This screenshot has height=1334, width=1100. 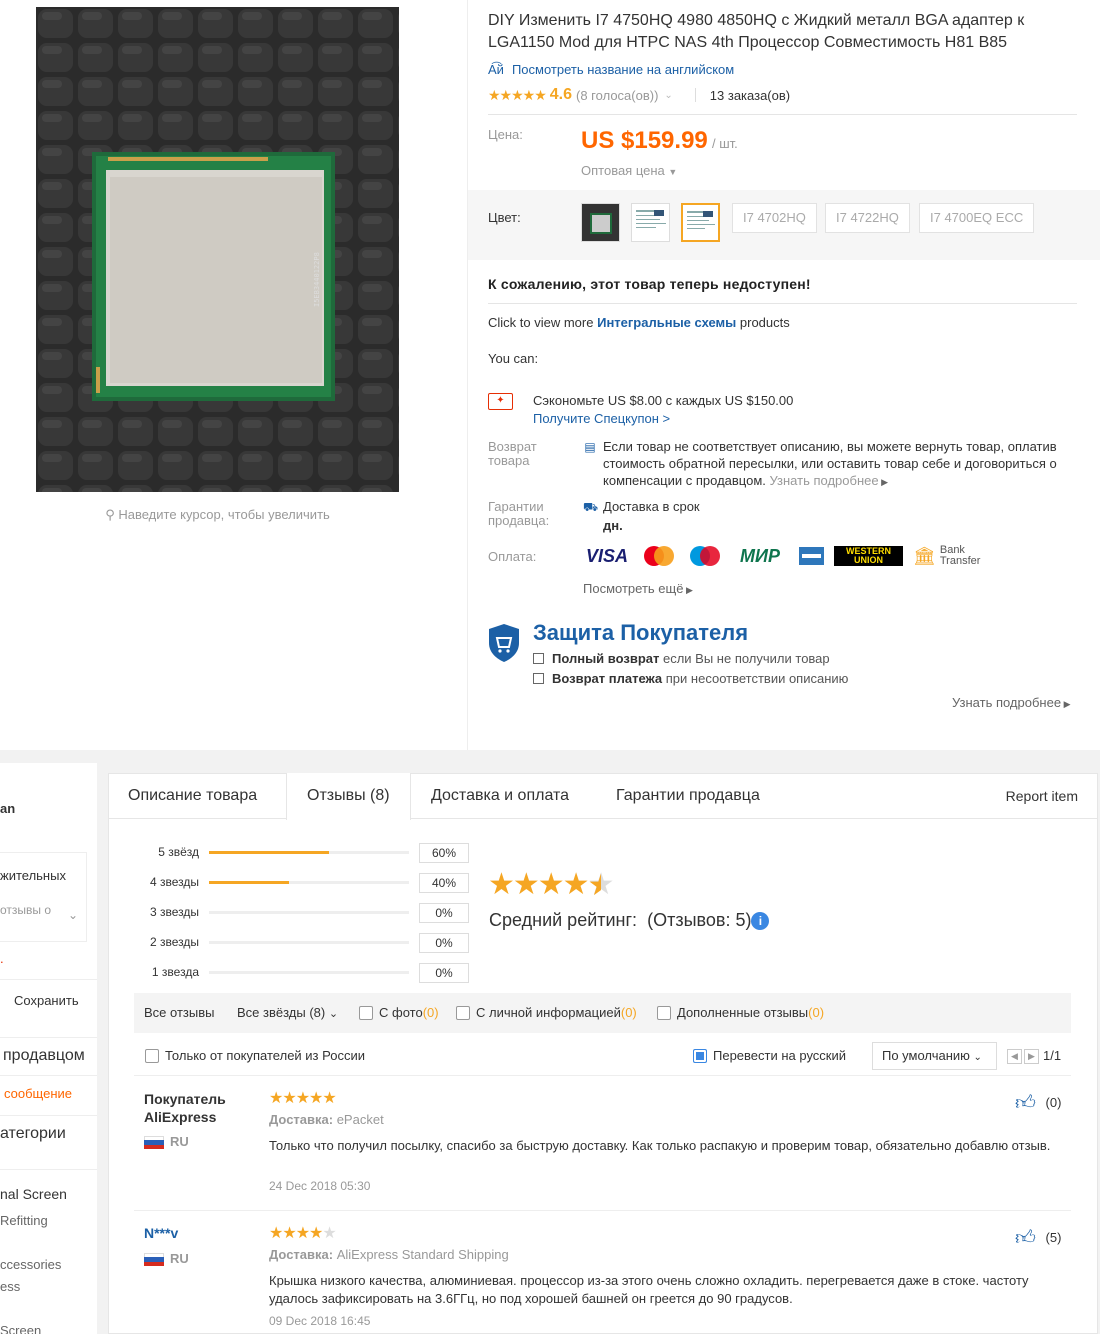 What do you see at coordinates (43, 897) in the screenshot?
I see `feedback-box` at bounding box center [43, 897].